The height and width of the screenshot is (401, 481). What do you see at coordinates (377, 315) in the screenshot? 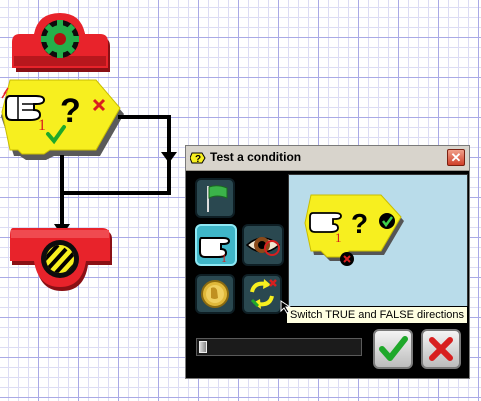
I see `tooltip: Switch TRUE and FALSE directions` at bounding box center [377, 315].